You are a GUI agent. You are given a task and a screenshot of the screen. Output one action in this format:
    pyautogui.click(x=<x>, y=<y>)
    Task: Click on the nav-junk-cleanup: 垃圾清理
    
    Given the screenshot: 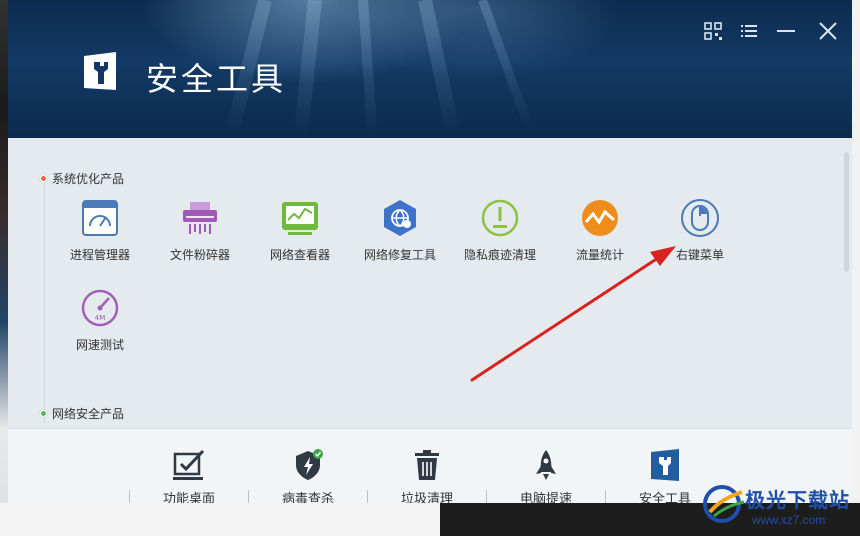 What is the action you would take?
    pyautogui.click(x=427, y=475)
    